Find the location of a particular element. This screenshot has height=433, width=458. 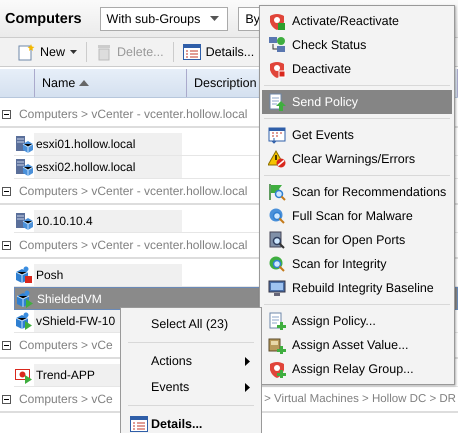

calendar-icon is located at coordinates (277, 135).